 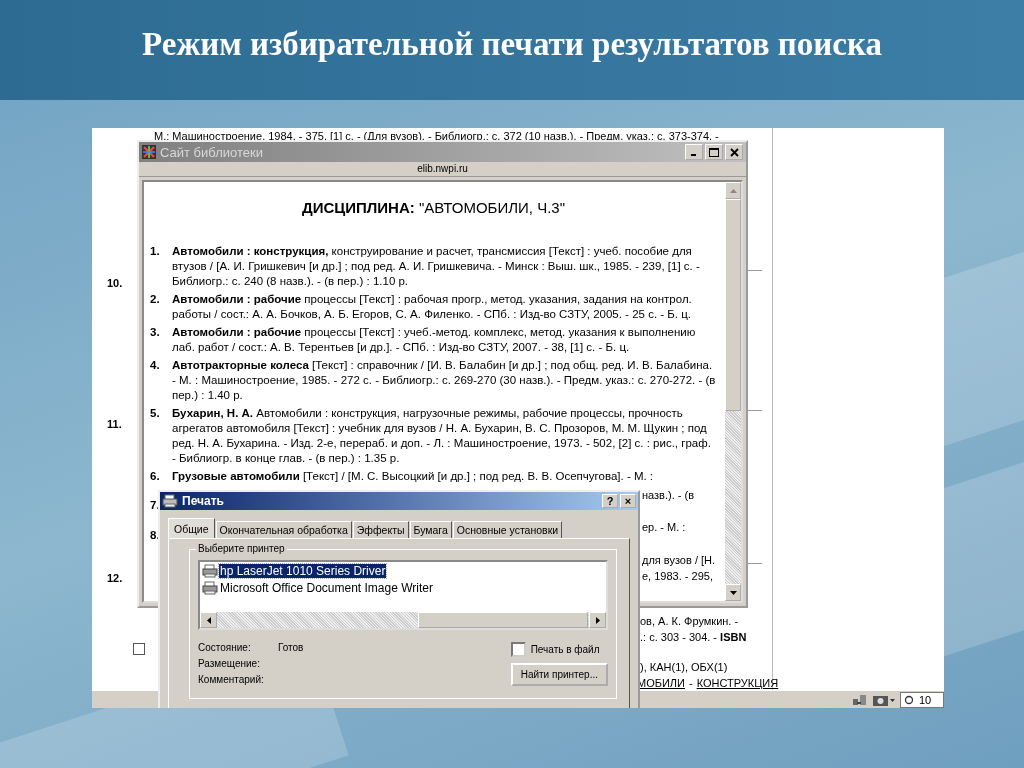 I want to click on field-label: Комментарий:, so click(x=231, y=680).